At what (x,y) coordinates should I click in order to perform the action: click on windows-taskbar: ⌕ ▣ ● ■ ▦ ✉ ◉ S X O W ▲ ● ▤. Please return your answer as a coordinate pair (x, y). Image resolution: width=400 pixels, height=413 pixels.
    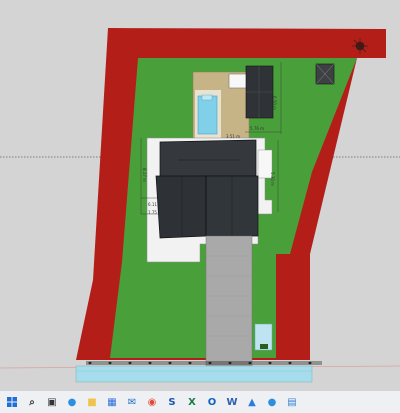
    Looking at the image, I should click on (200, 401).